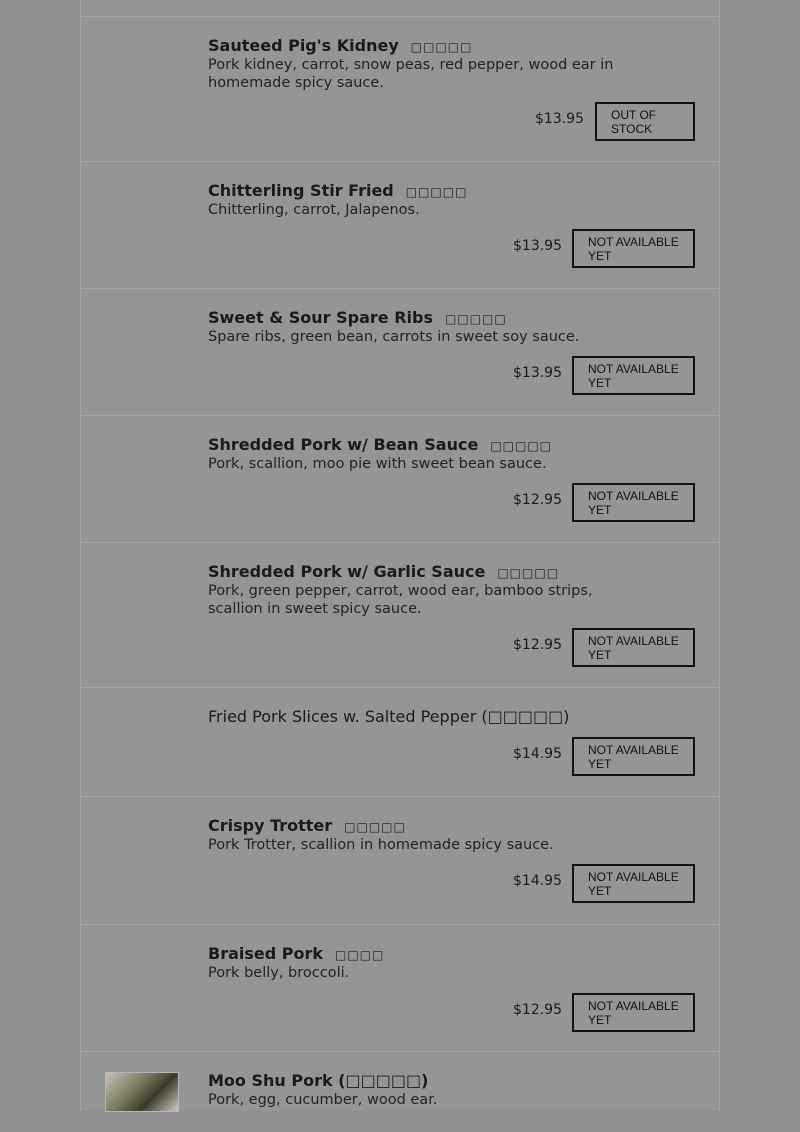 The image size is (800, 1132). Describe the element at coordinates (303, 45) in the screenshot. I see `item-name: Sauteed Pig's Kidney` at that location.